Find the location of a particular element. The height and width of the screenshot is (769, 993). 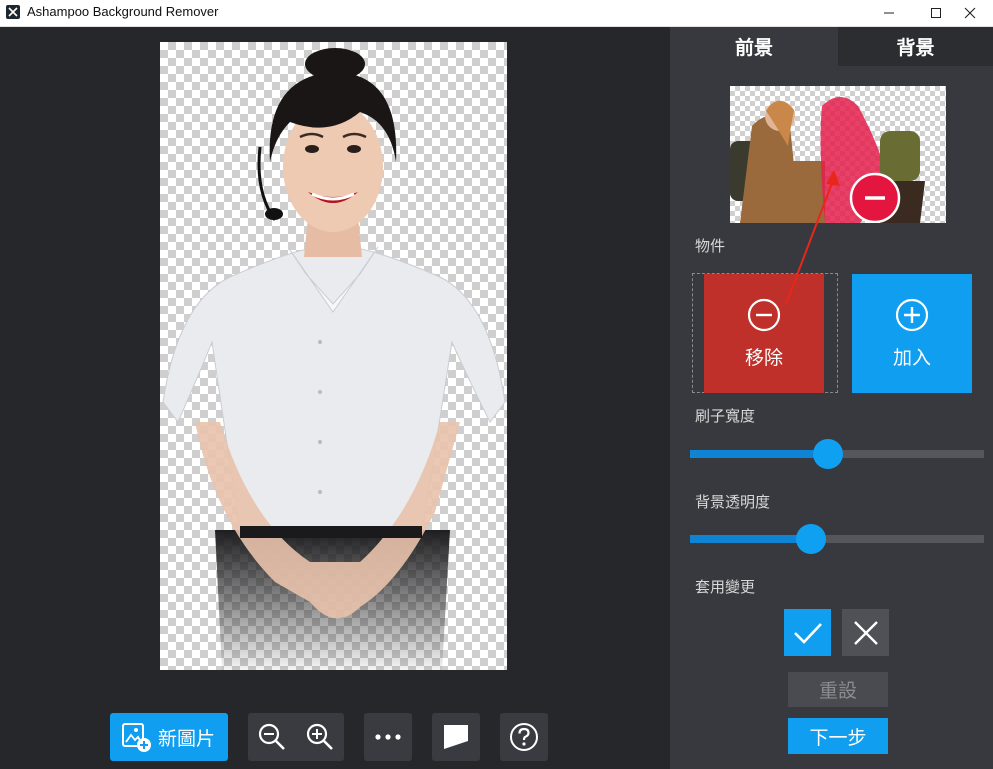

help-icon is located at coordinates (524, 737).